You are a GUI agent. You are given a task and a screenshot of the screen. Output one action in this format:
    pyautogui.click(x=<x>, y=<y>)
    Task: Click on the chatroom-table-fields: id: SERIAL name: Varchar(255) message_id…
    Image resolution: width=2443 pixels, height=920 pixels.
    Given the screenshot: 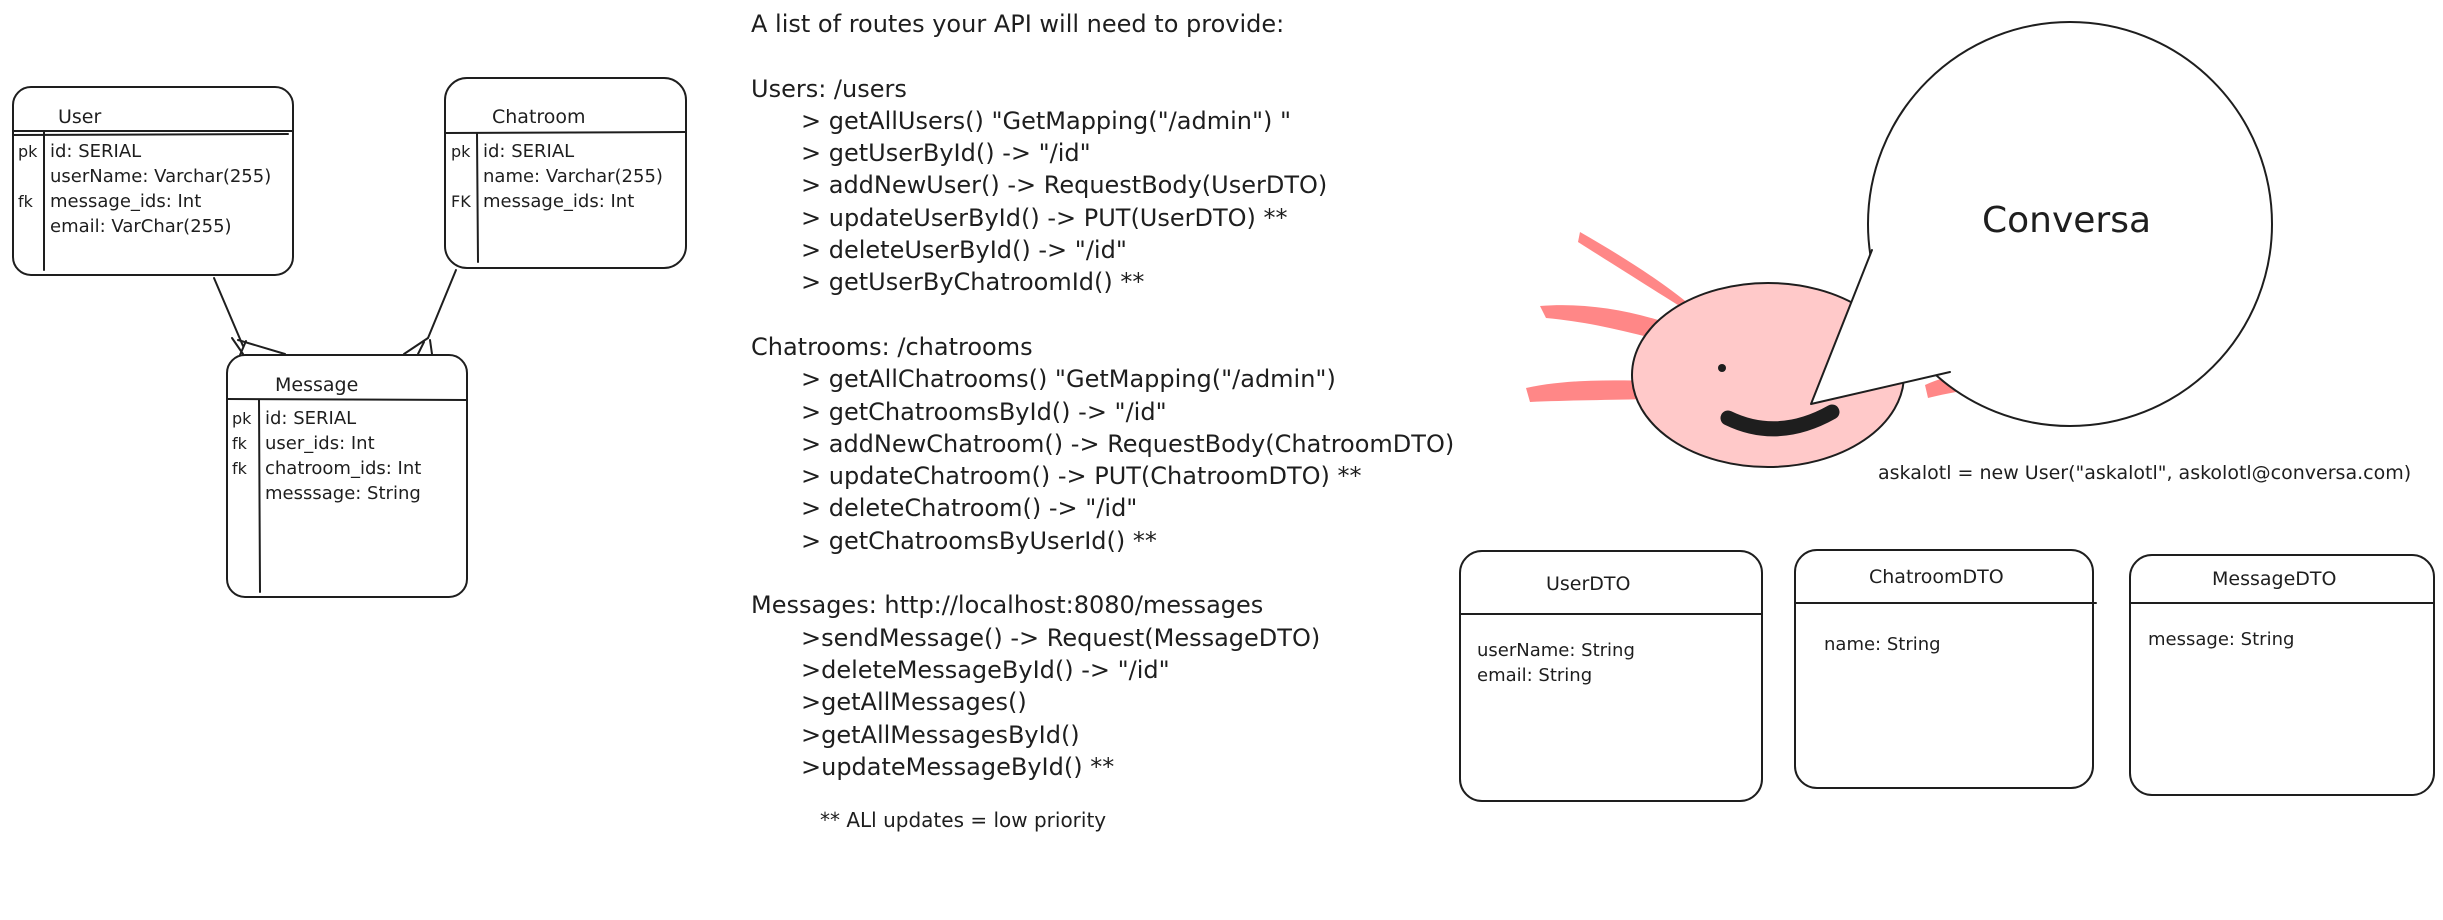 What is the action you would take?
    pyautogui.click(x=573, y=176)
    